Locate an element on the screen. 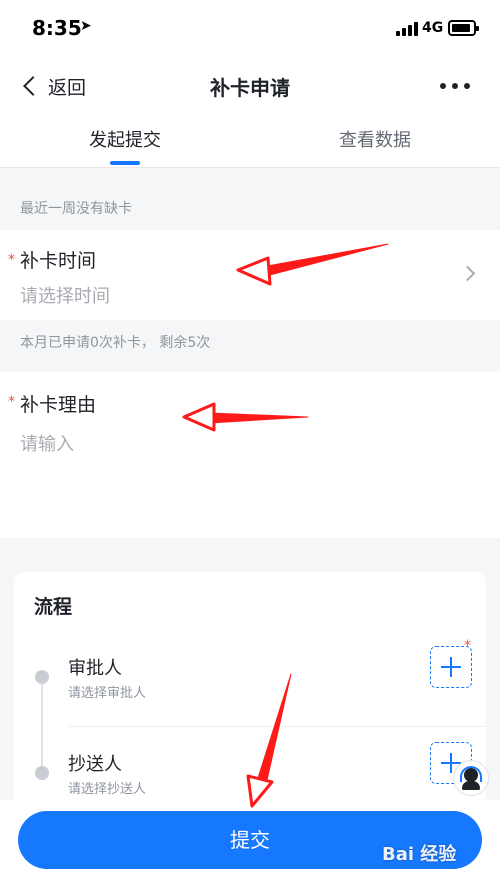  month-notice: 本月已申请0次补卡， 剩余5次 is located at coordinates (115, 343).